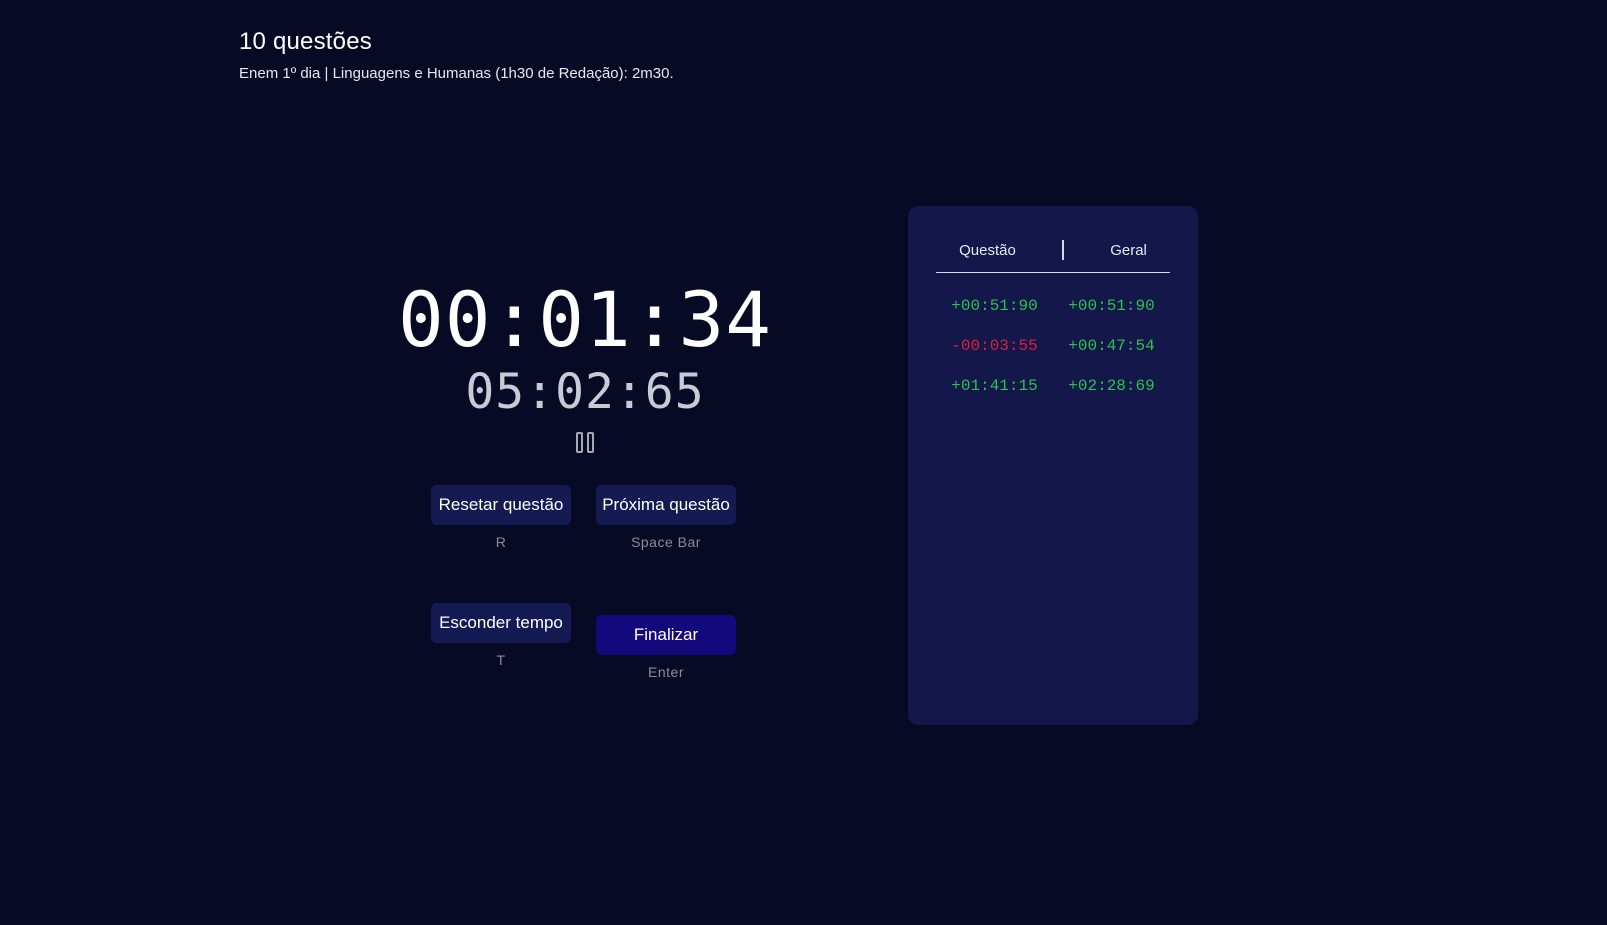  I want to click on timer-block: 00:01:34 05:02:65, so click(585, 367).